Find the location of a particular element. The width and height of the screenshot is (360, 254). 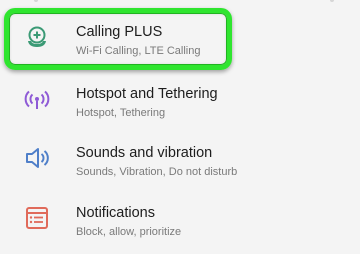

settings-item-title: Notifications is located at coordinates (115, 213).